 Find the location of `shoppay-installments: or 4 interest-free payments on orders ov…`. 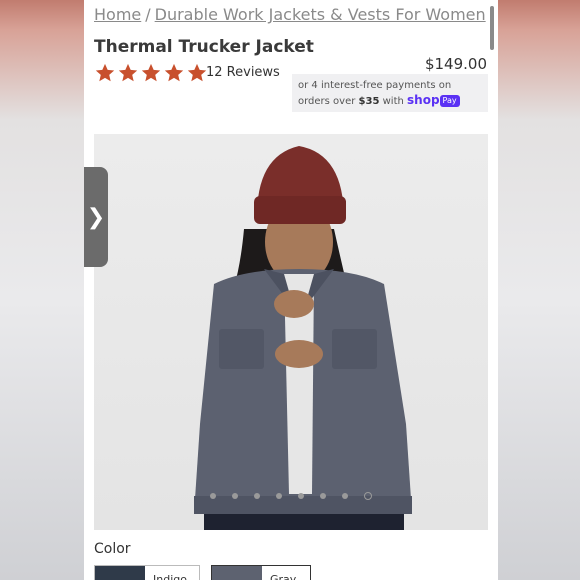

shoppay-installments: or 4 interest-free payments on orders ov… is located at coordinates (390, 93).